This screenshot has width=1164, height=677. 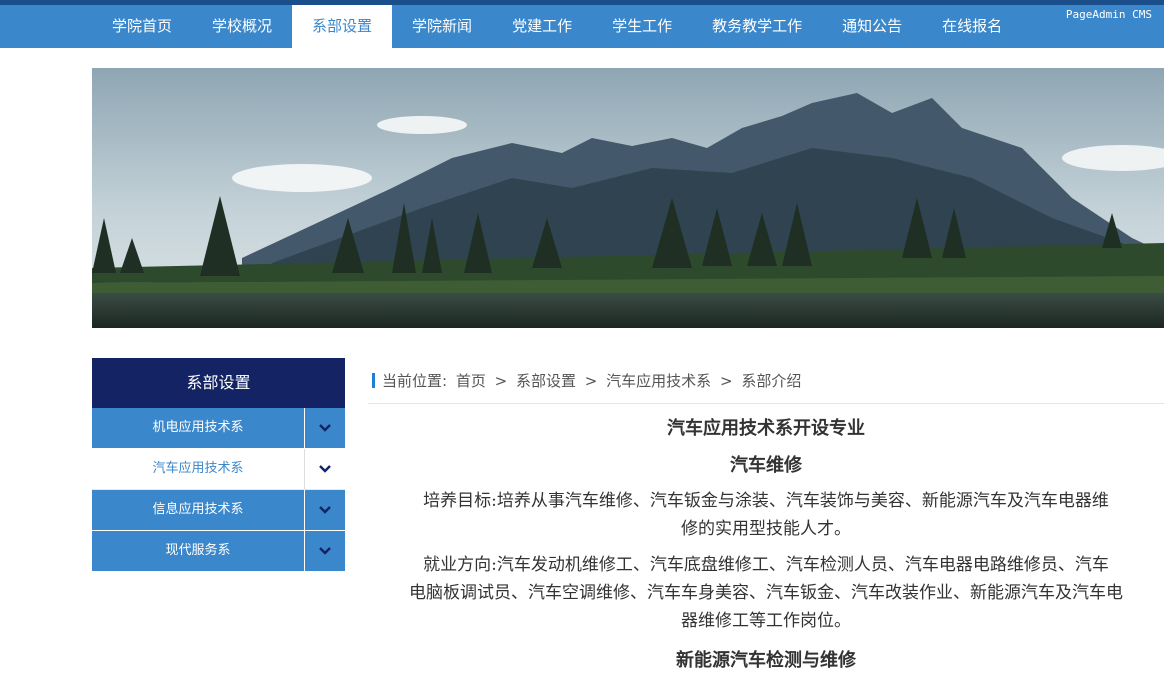 What do you see at coordinates (142, 26) in the screenshot?
I see `nav-item-home: 学院首页` at bounding box center [142, 26].